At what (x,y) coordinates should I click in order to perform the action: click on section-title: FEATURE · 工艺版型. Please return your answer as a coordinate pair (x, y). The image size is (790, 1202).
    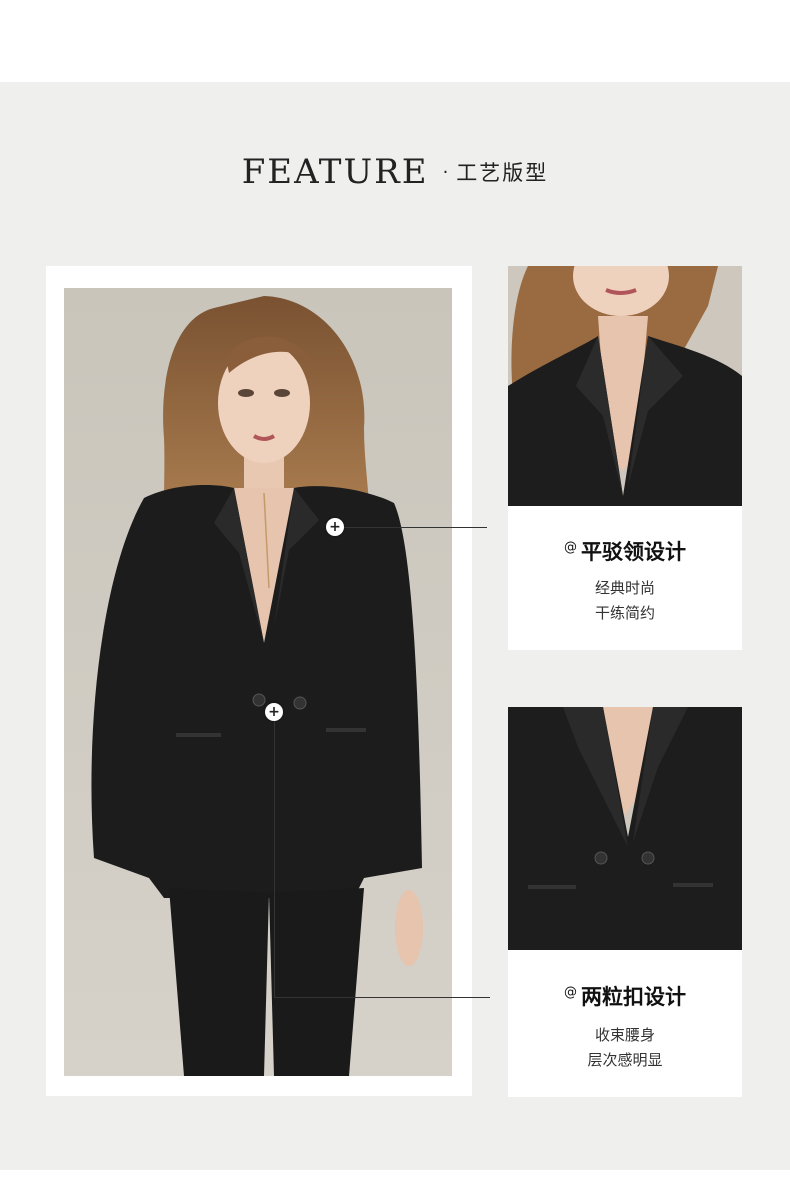
    Looking at the image, I should click on (395, 172).